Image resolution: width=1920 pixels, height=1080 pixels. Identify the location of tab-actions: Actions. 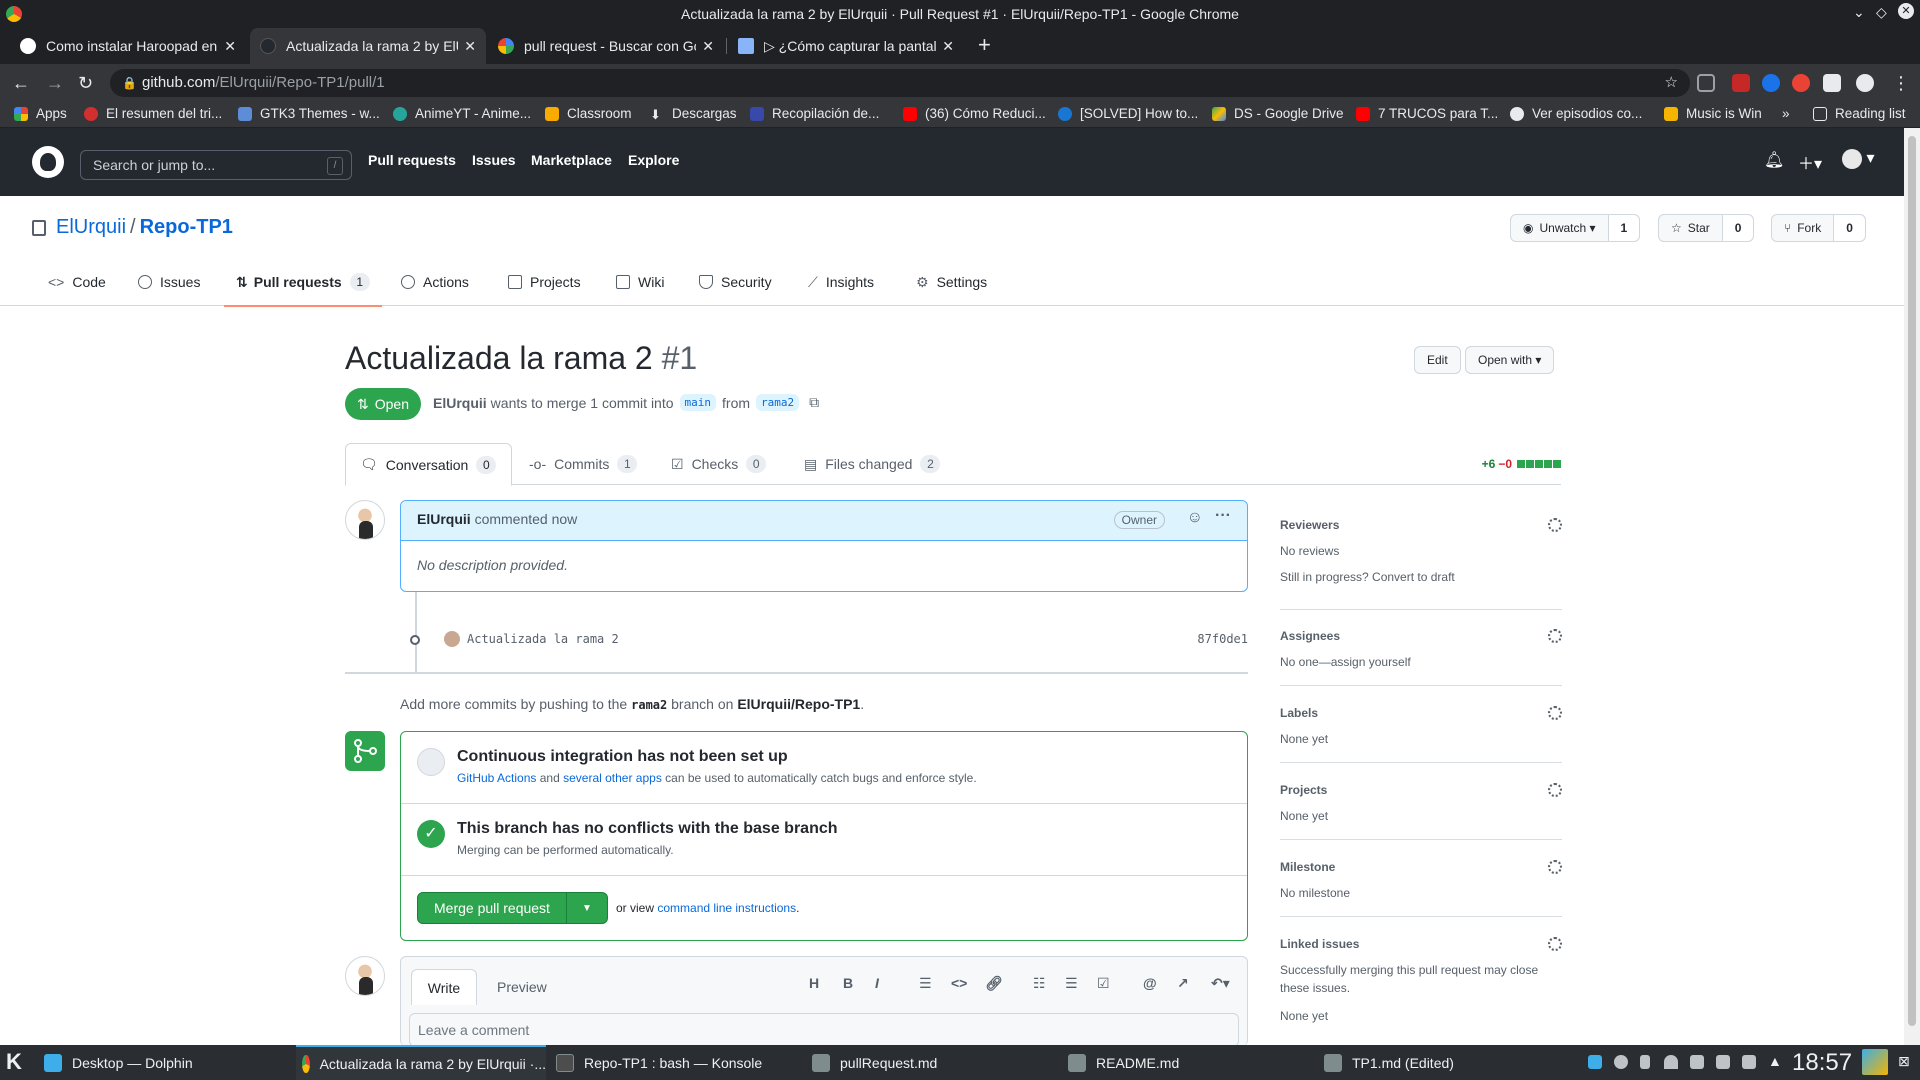
(435, 282).